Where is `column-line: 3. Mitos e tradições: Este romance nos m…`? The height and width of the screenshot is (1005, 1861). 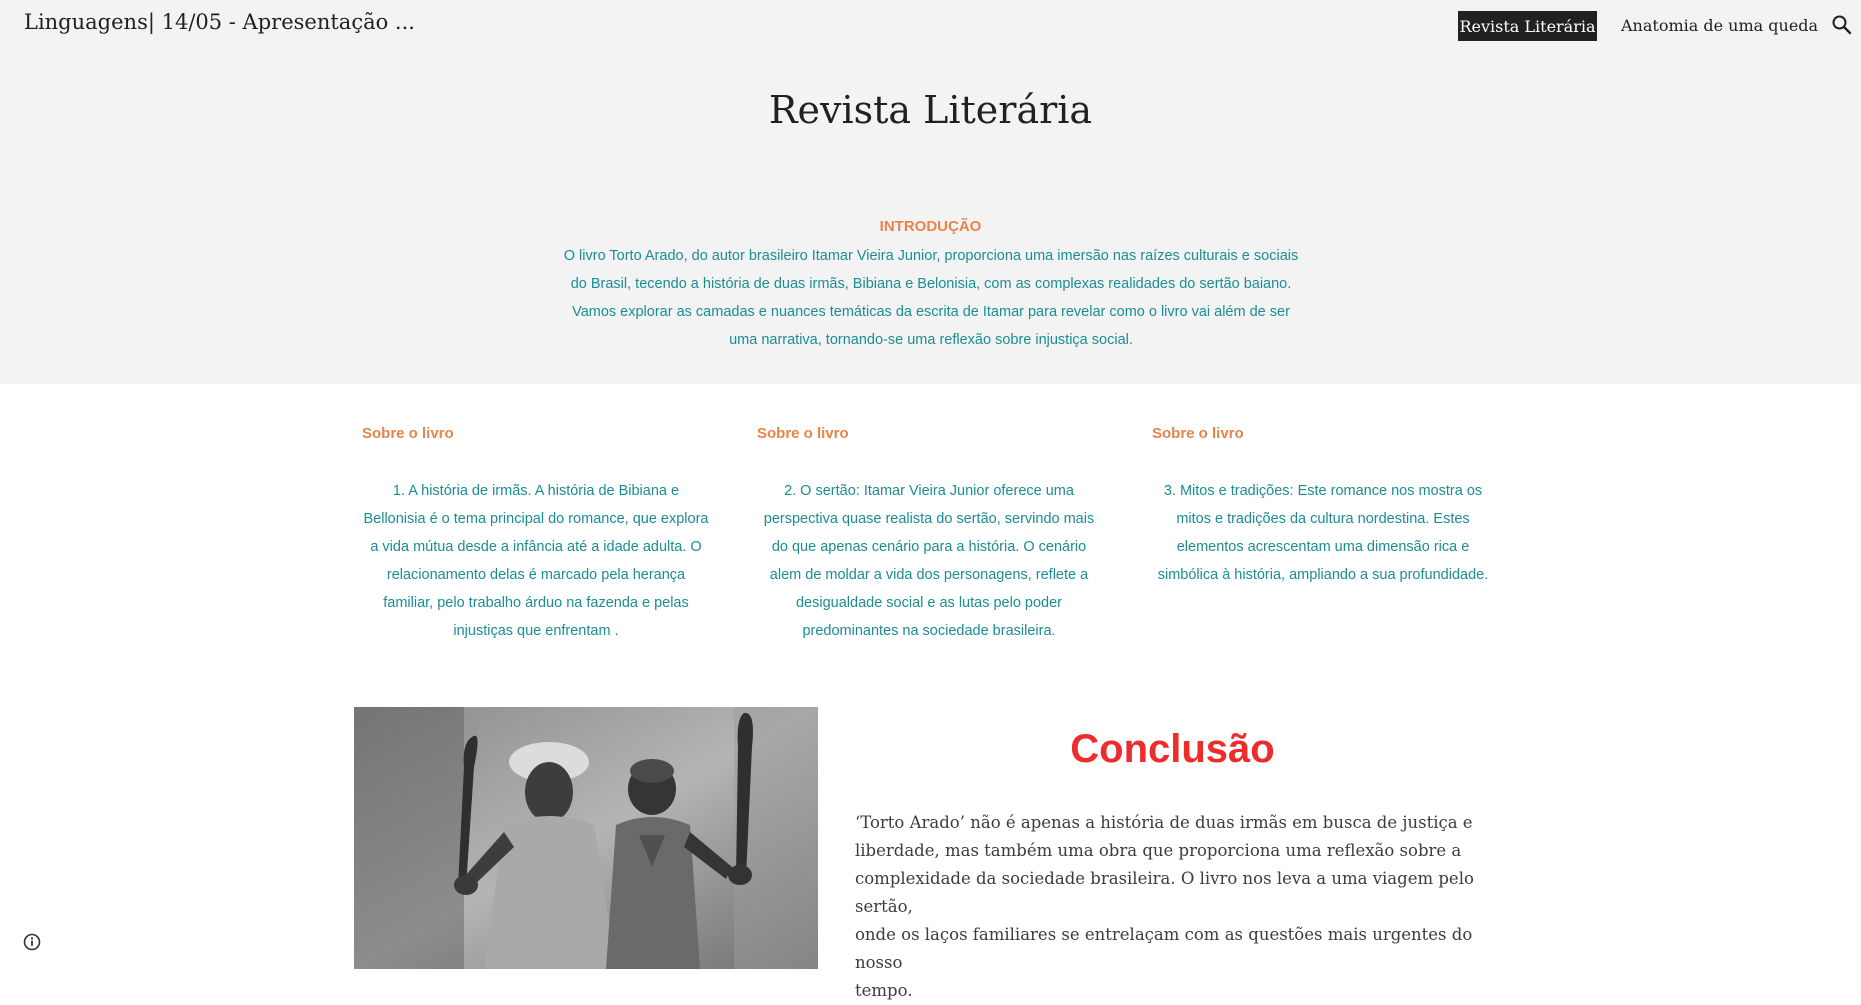 column-line: 3. Mitos e tradições: Este romance nos m… is located at coordinates (1323, 491).